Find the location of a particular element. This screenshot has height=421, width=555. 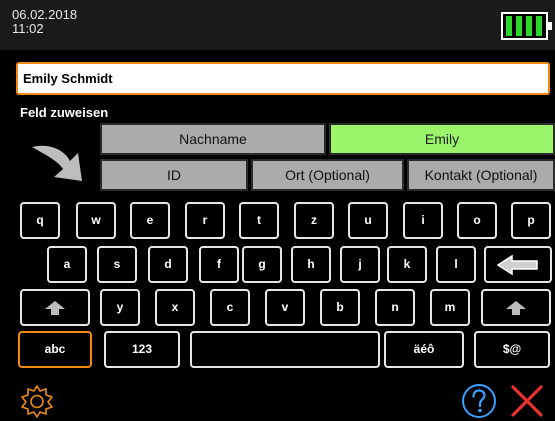

key-y: y is located at coordinates (120, 307).